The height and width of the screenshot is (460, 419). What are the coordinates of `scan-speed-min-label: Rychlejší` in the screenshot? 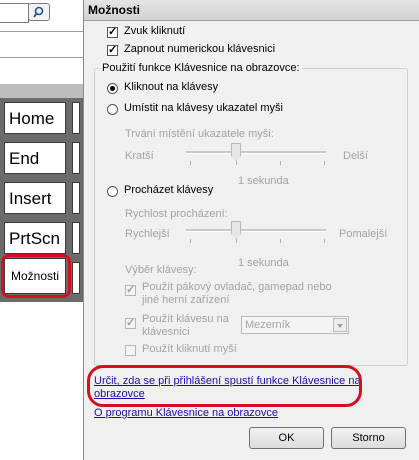 It's located at (147, 234).